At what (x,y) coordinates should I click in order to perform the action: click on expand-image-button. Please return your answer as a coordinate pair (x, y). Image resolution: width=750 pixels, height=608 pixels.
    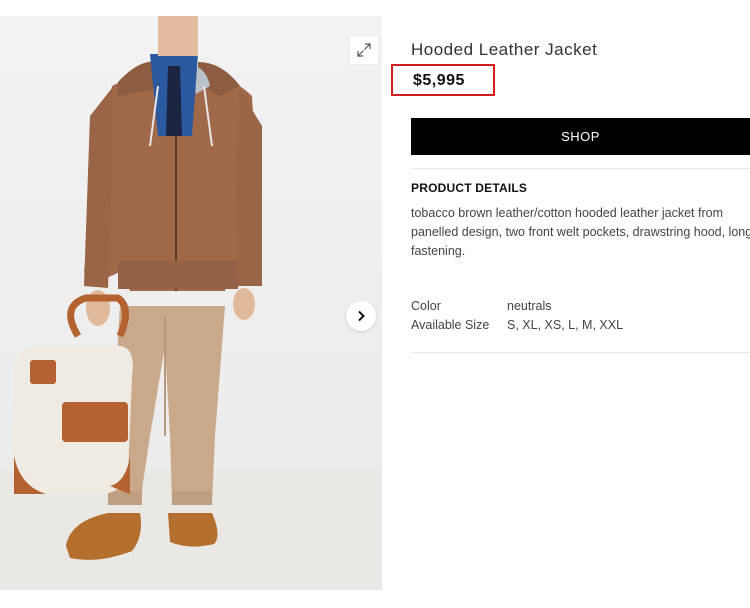
    Looking at the image, I should click on (364, 50).